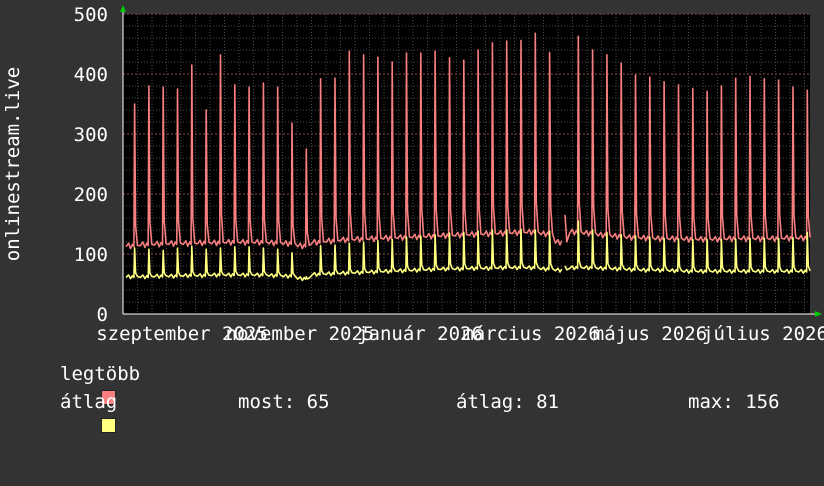  I want to click on legend-item-max: legtöbb, so click(86, 383).